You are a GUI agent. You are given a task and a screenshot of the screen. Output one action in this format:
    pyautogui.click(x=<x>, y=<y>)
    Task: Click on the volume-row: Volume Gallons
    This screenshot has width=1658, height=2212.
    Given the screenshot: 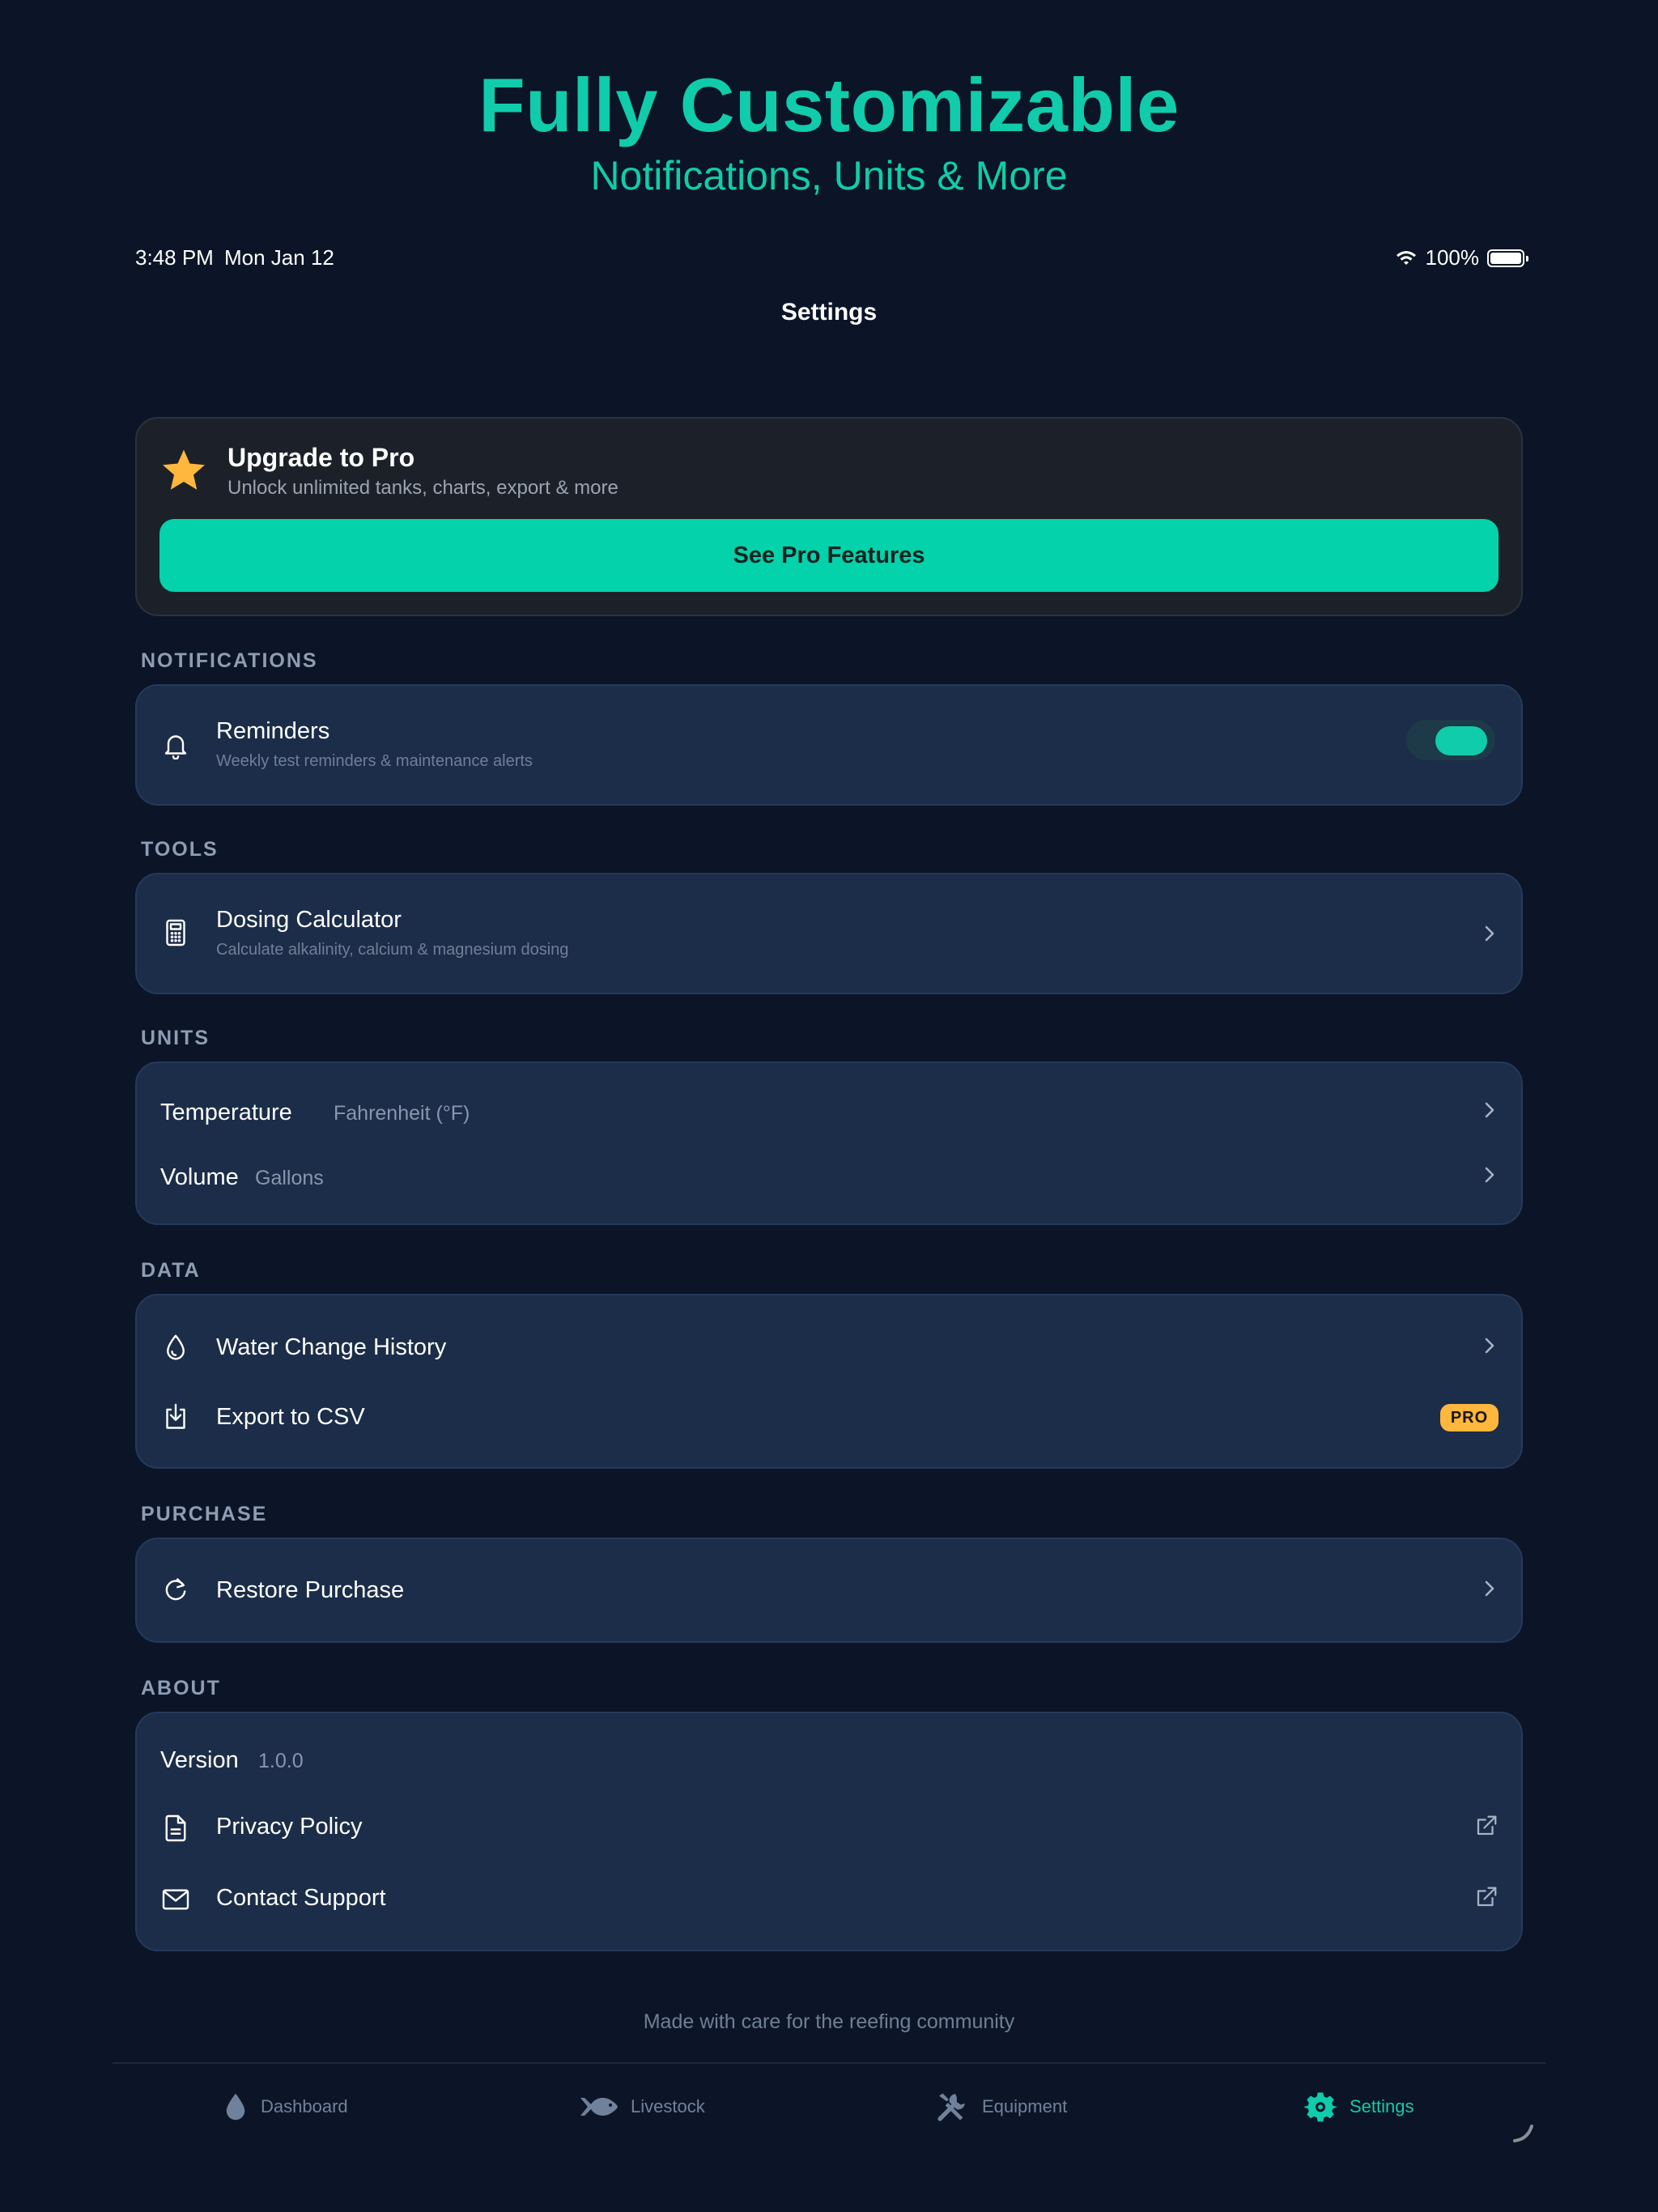 What is the action you would take?
    pyautogui.click(x=829, y=1184)
    